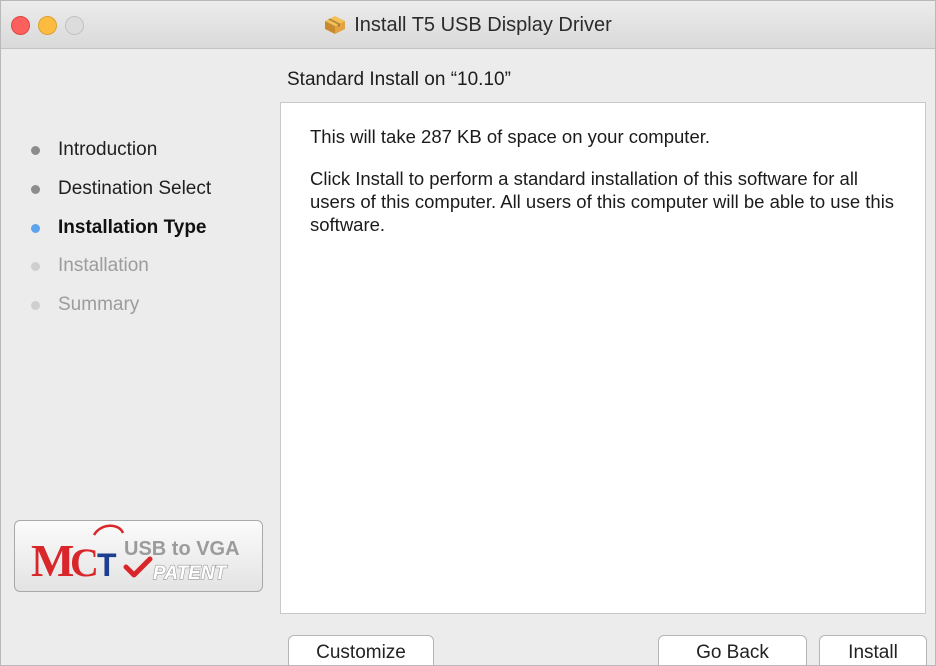  Describe the element at coordinates (873, 650) in the screenshot. I see `install-button: Install` at that location.